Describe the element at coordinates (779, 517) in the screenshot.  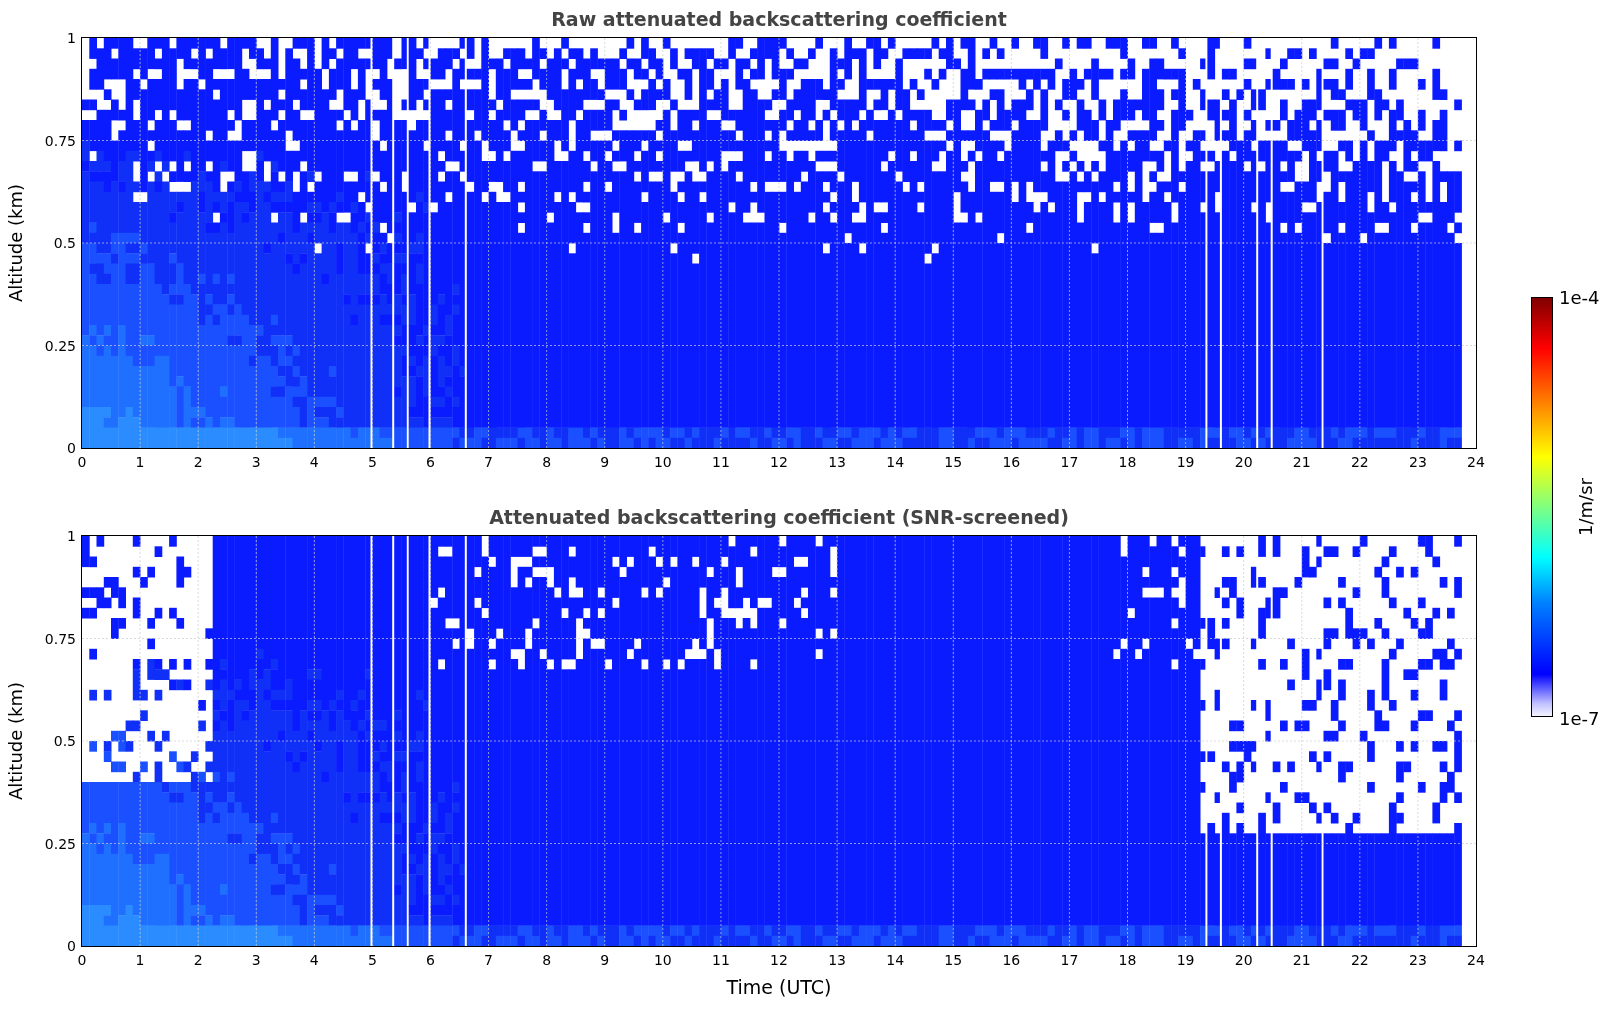
I see `chart-title: Attenuated backscattering coefficient (SNR-screened)` at that location.